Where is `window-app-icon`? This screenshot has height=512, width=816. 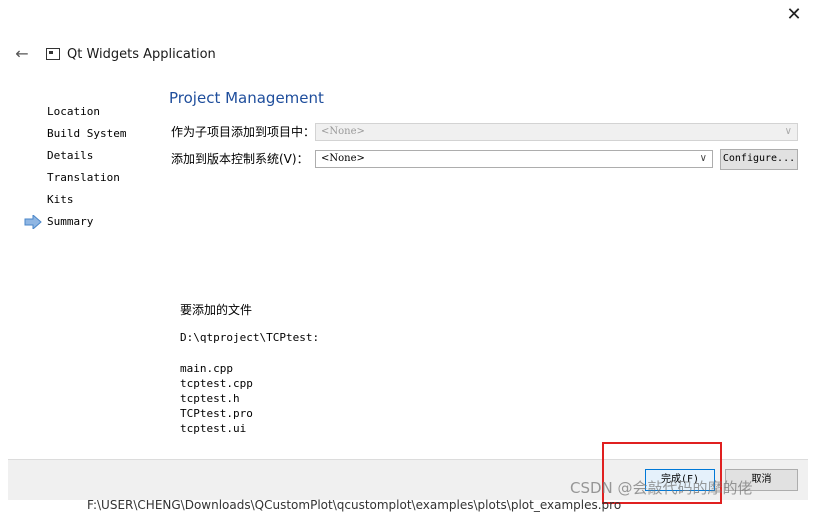 window-app-icon is located at coordinates (53, 54).